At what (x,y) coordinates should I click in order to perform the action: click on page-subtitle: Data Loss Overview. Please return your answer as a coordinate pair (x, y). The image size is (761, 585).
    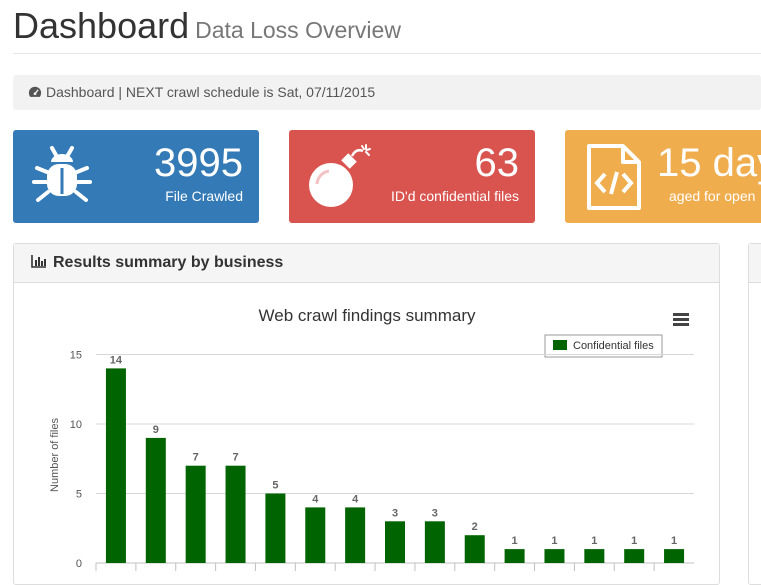
    Looking at the image, I should click on (298, 30).